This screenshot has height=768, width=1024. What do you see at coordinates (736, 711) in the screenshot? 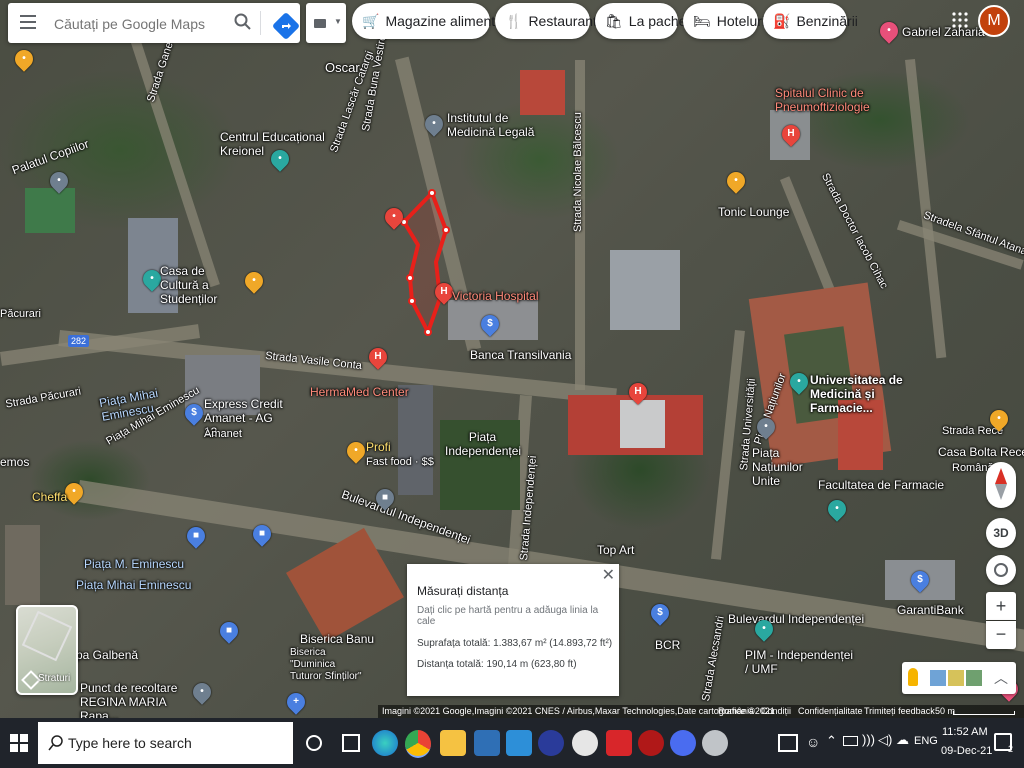
I see `attribution-country: România` at bounding box center [736, 711].